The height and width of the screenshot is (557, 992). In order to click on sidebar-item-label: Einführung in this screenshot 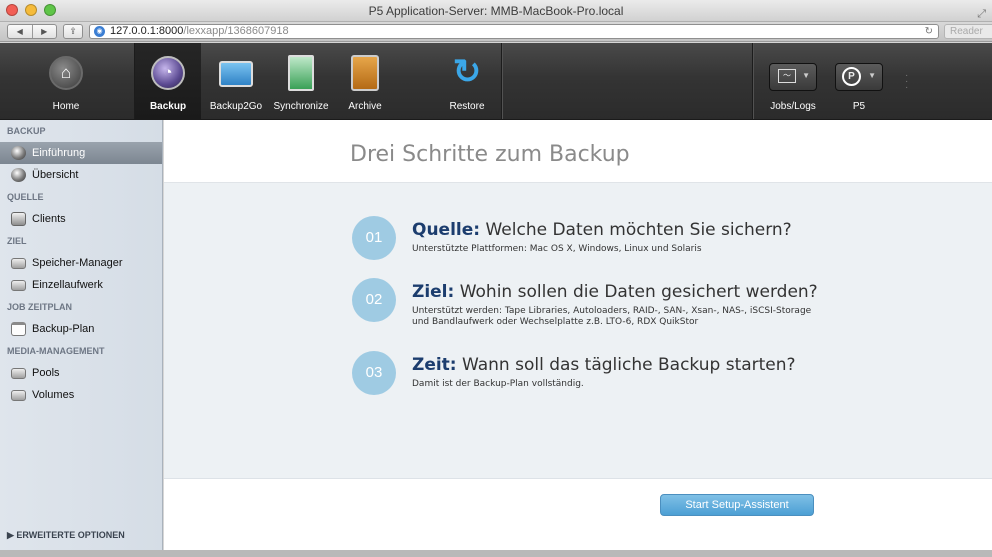, I will do `click(59, 153)`.